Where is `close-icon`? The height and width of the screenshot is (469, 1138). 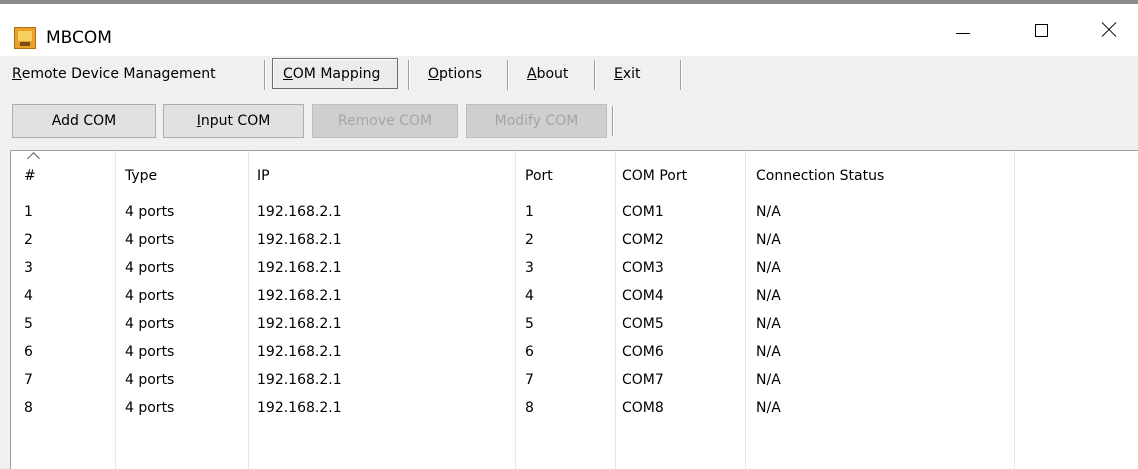
close-icon is located at coordinates (1109, 30).